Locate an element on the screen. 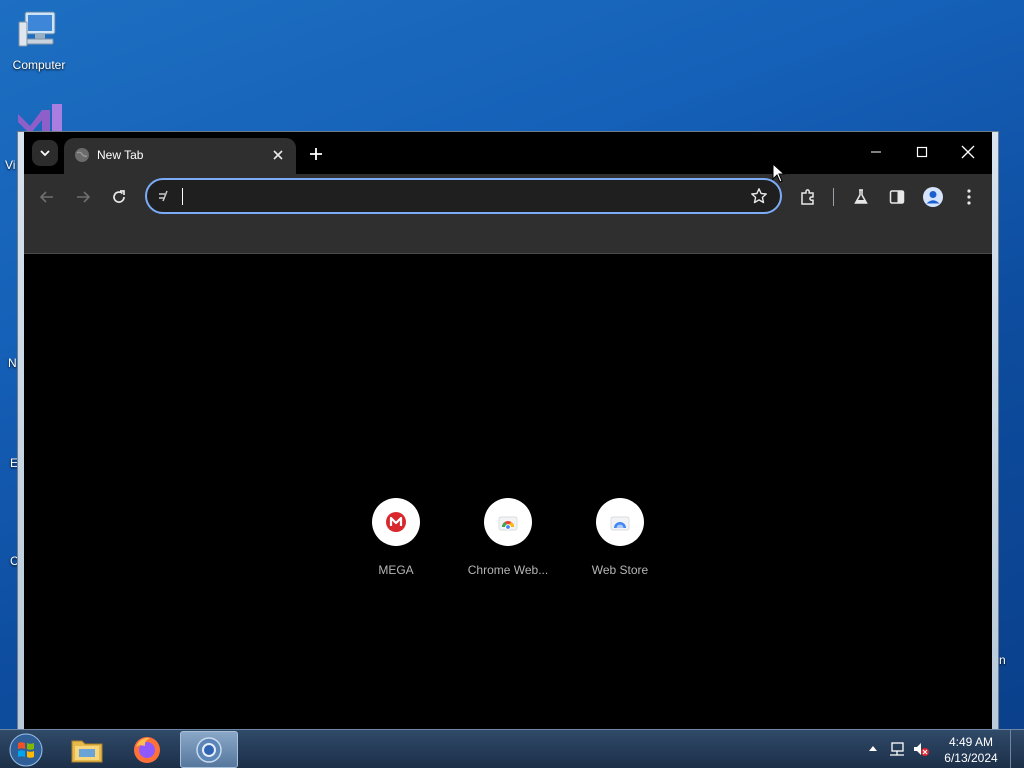 The image size is (1024, 768). desktop-edge-label: n is located at coordinates (1002, 660).